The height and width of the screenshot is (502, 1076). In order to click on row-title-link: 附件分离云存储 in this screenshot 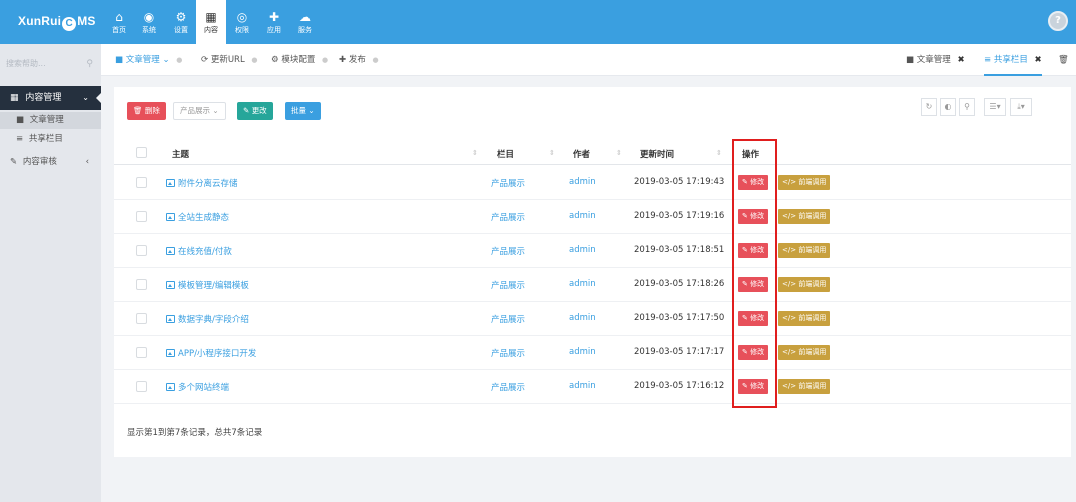, I will do `click(202, 183)`.